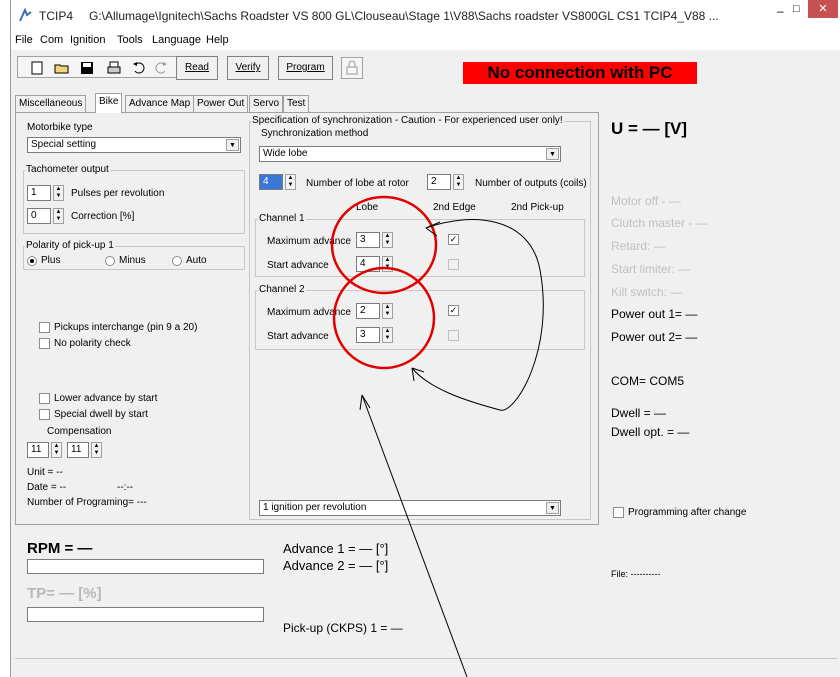 Image resolution: width=840 pixels, height=677 pixels. What do you see at coordinates (109, 103) in the screenshot?
I see `tab-bike: Bike` at bounding box center [109, 103].